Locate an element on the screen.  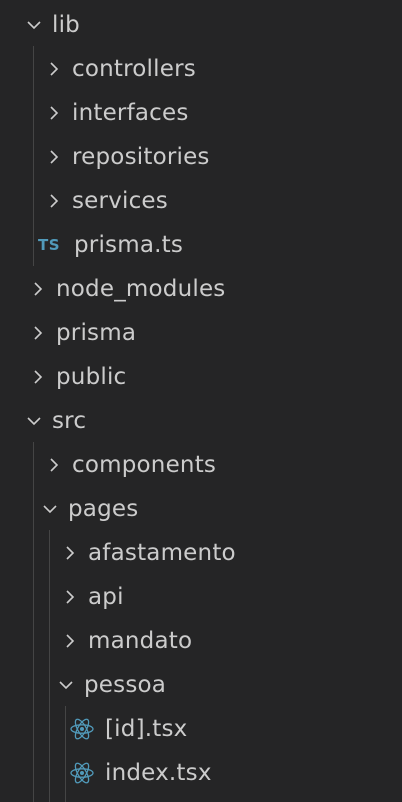
folder-afastamento: afastamento is located at coordinates (201, 553).